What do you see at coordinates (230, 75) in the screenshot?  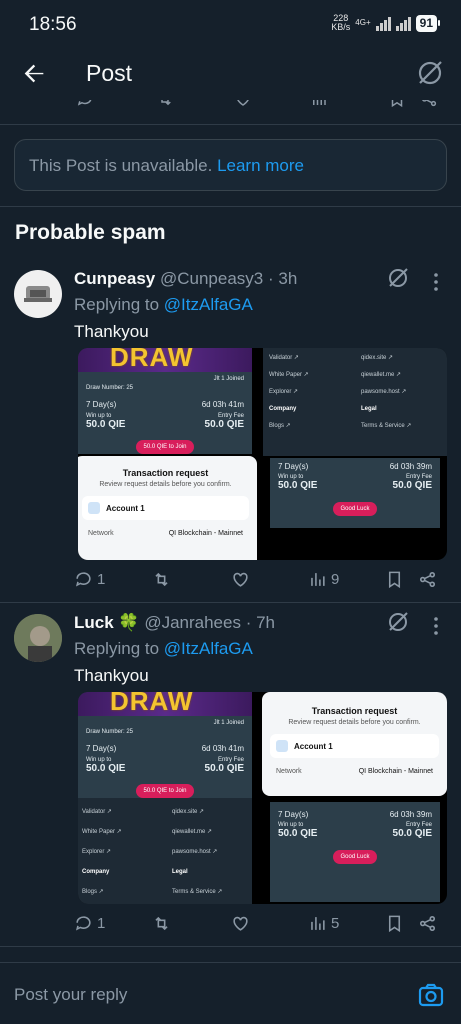 I see `top-app-bar: Post` at bounding box center [230, 75].